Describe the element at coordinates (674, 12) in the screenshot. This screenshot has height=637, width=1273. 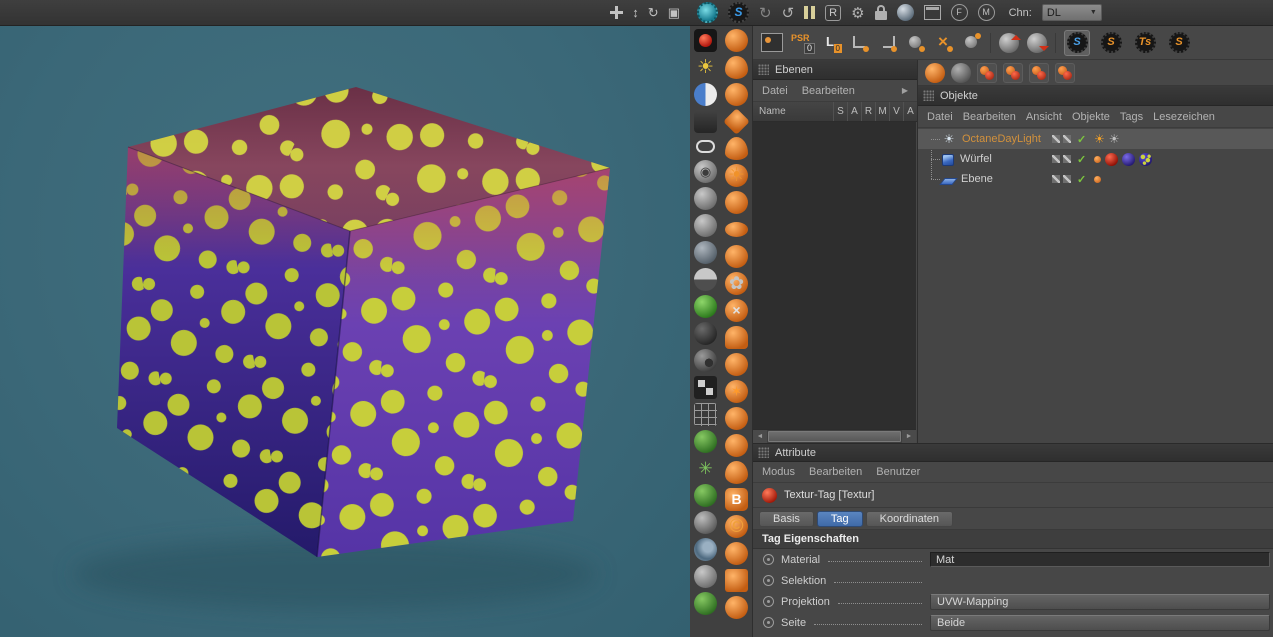
I see `maximize-view-icon: ▣` at that location.